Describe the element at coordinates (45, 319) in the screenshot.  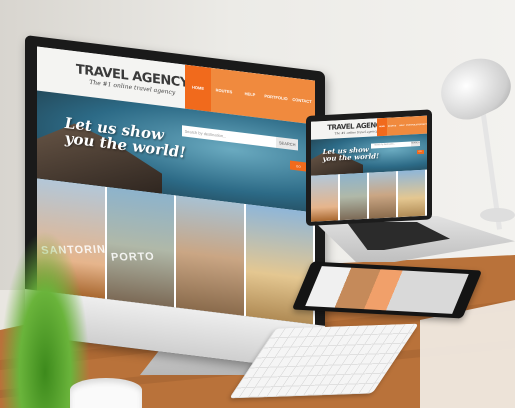
I see `potted-plant` at that location.